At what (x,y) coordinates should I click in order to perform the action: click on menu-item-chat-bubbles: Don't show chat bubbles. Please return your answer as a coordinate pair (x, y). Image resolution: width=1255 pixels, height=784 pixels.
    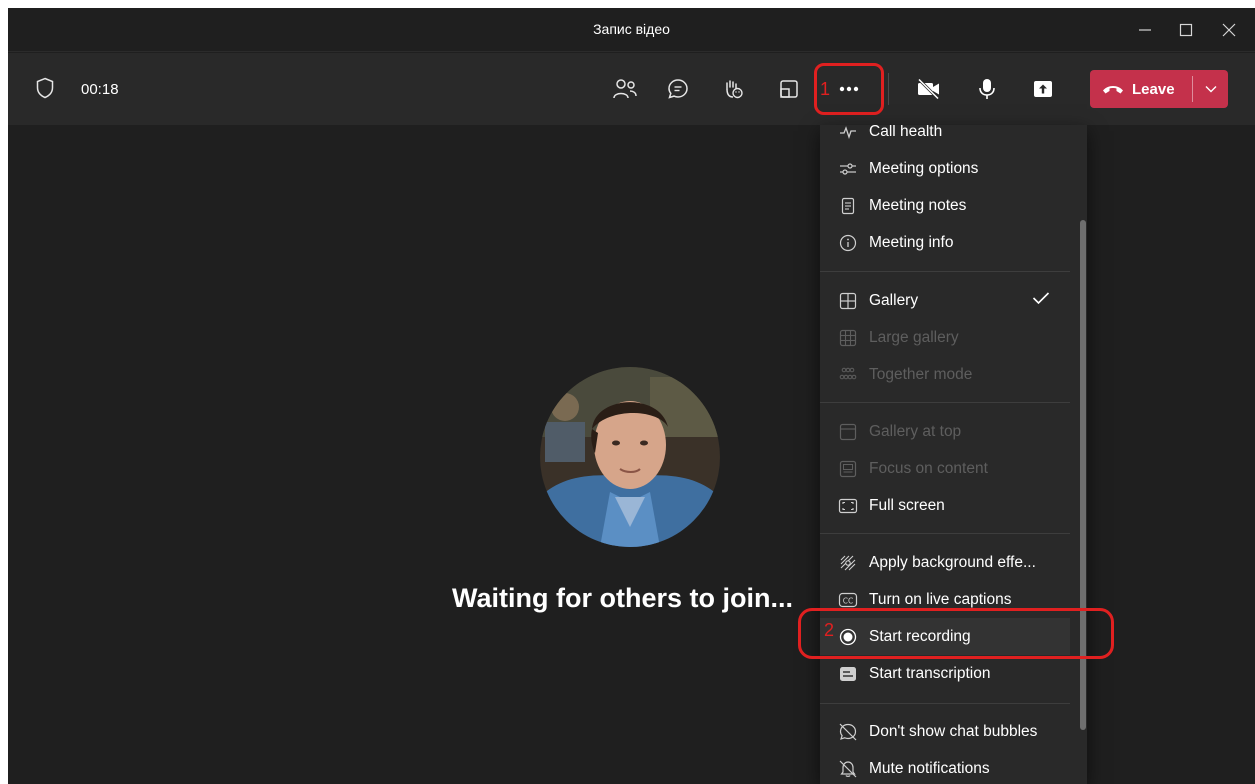
    Looking at the image, I should click on (945, 731).